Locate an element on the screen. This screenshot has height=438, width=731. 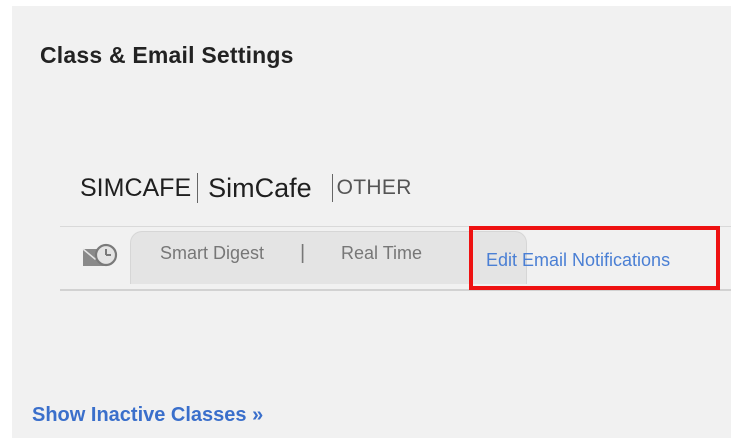
smart-digest-option: Smart Digest is located at coordinates (212, 253).